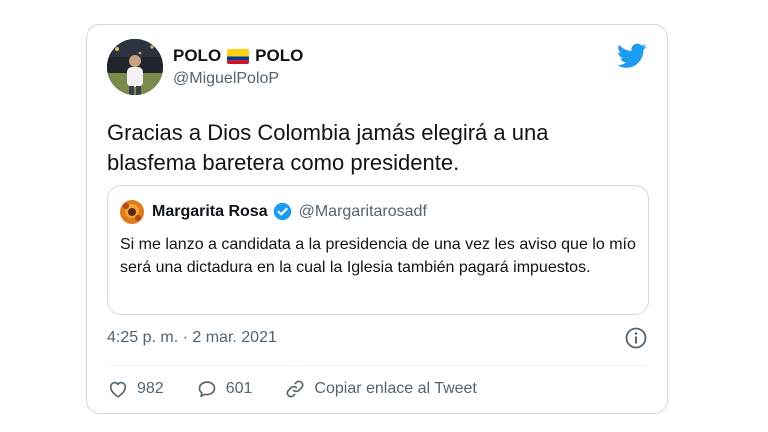 The height and width of the screenshot is (432, 768). I want to click on tweet-timestamp: 4:25 p. m. · 2 mar. 2021, so click(192, 338).